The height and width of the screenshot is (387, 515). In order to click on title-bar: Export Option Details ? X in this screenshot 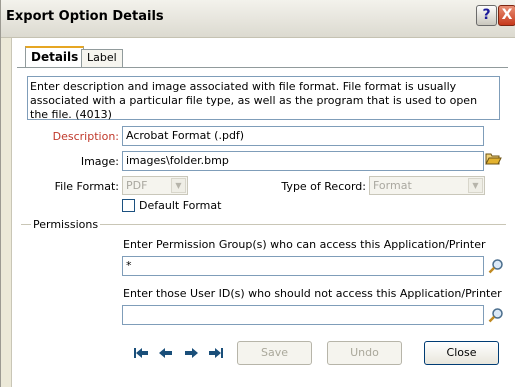, I will do `click(258, 19)`.